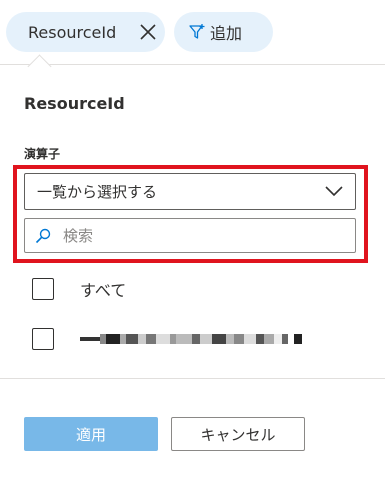  I want to click on close-icon, so click(148, 32).